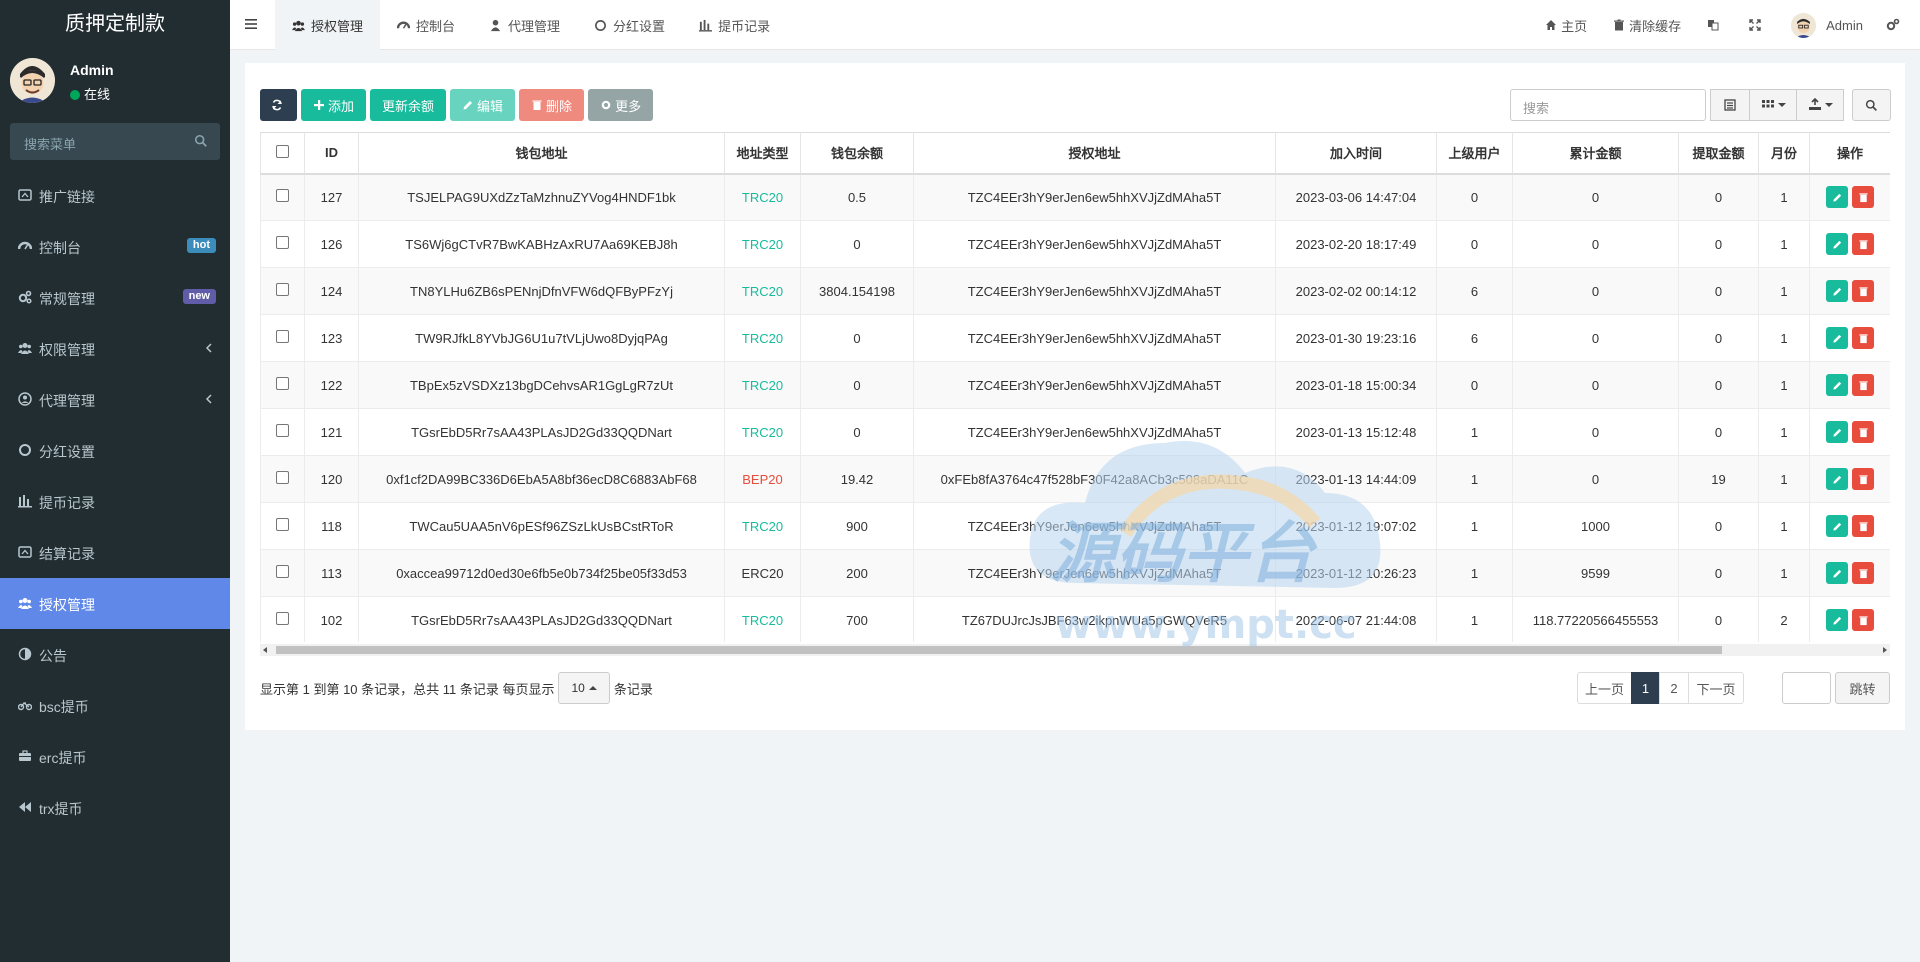 Image resolution: width=1920 pixels, height=962 pixels. What do you see at coordinates (1871, 105) in the screenshot?
I see `search-button` at bounding box center [1871, 105].